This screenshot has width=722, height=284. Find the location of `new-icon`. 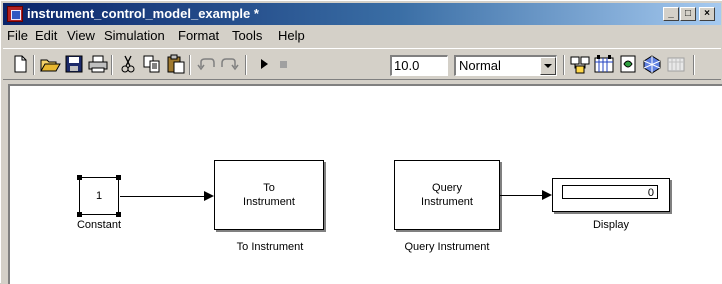

new-icon is located at coordinates (20, 64).